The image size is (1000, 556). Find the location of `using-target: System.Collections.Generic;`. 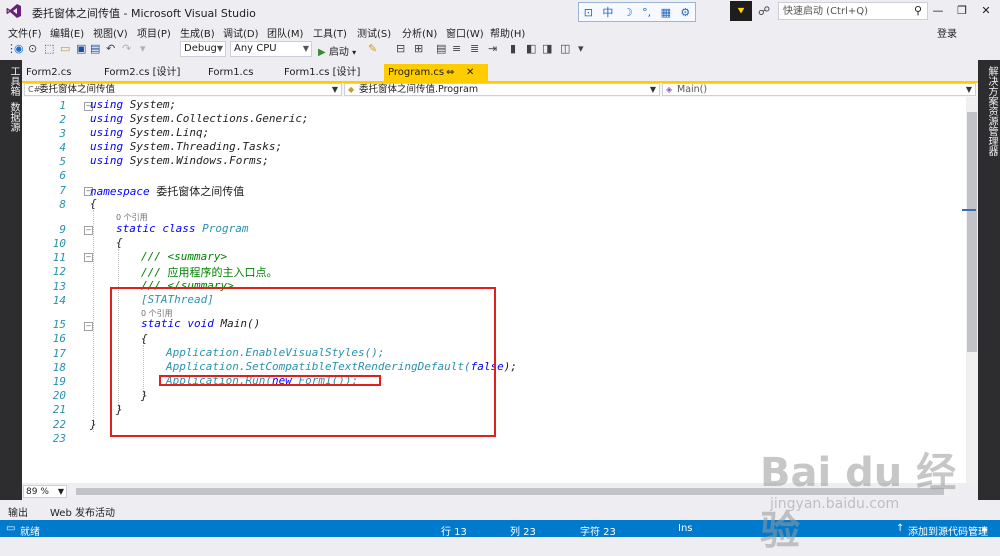

using-target: System.Collections.Generic; is located at coordinates (219, 118).